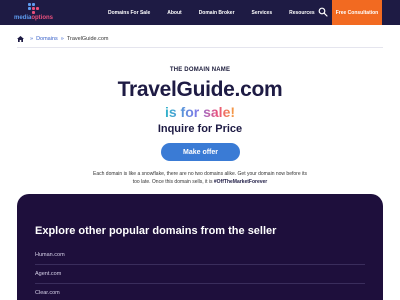  What do you see at coordinates (200, 276) in the screenshot?
I see `domain-link-agent: Agent.com` at bounding box center [200, 276].